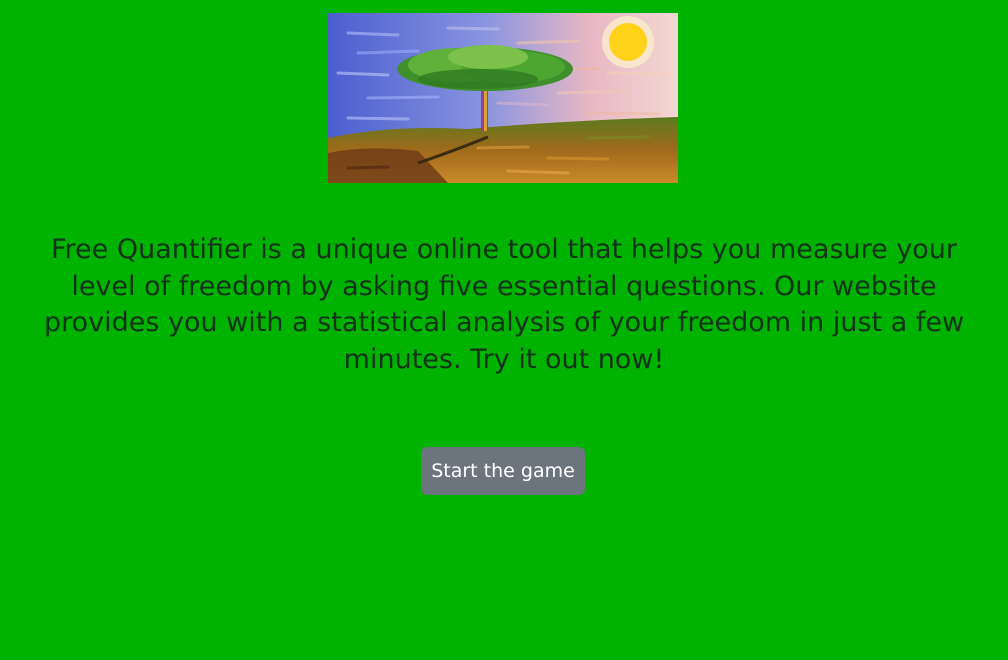 This screenshot has height=660, width=1008. I want to click on tree-sun-painting, so click(503, 98).